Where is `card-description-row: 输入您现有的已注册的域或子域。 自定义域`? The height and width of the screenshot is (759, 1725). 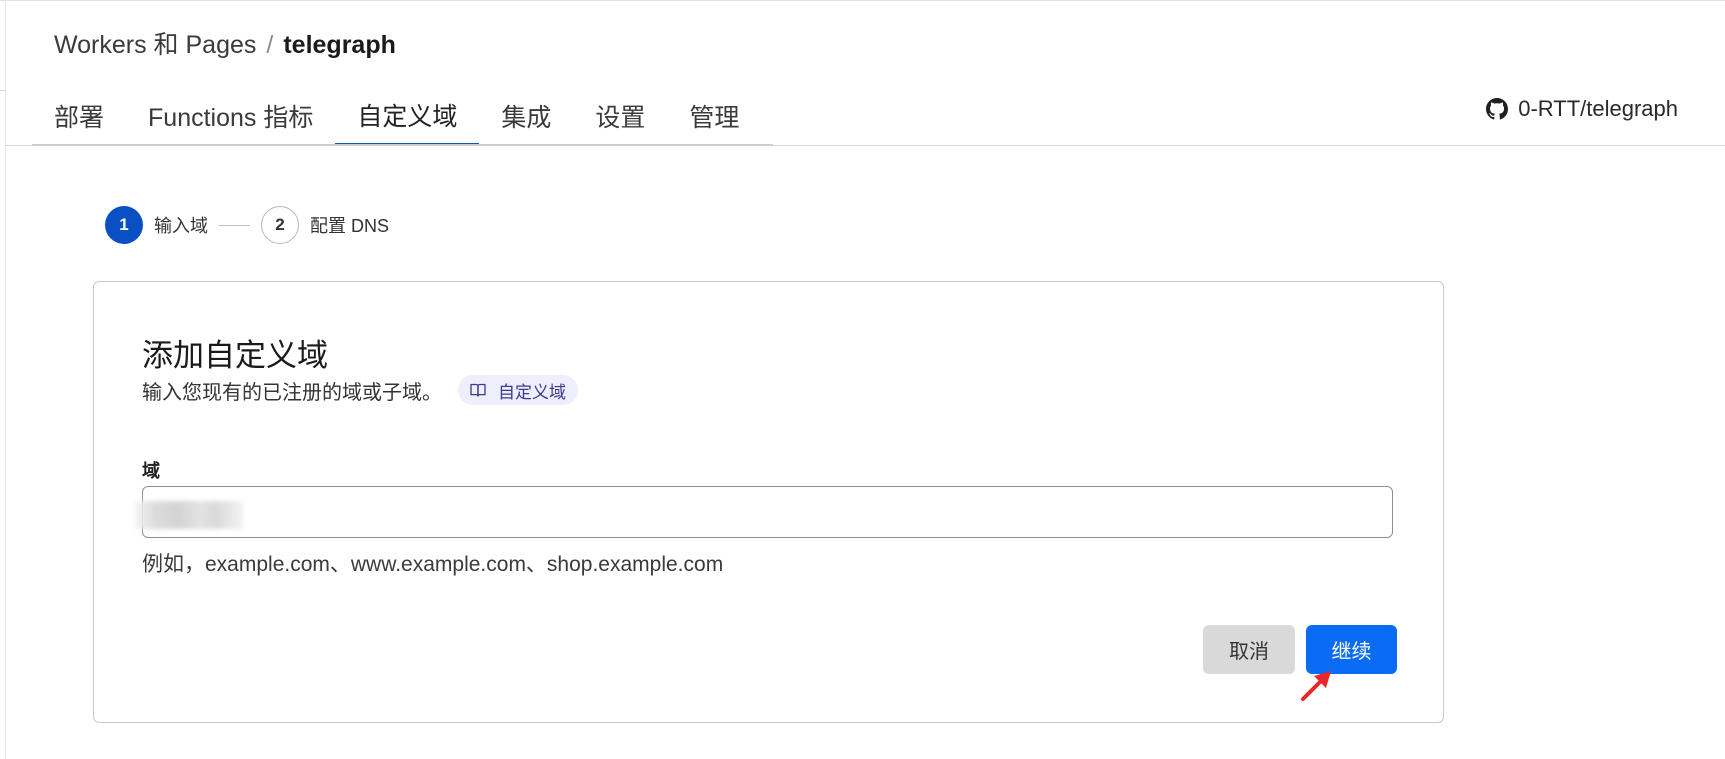 card-description-row: 输入您现有的已注册的域或子域。 自定义域 is located at coordinates (360, 390).